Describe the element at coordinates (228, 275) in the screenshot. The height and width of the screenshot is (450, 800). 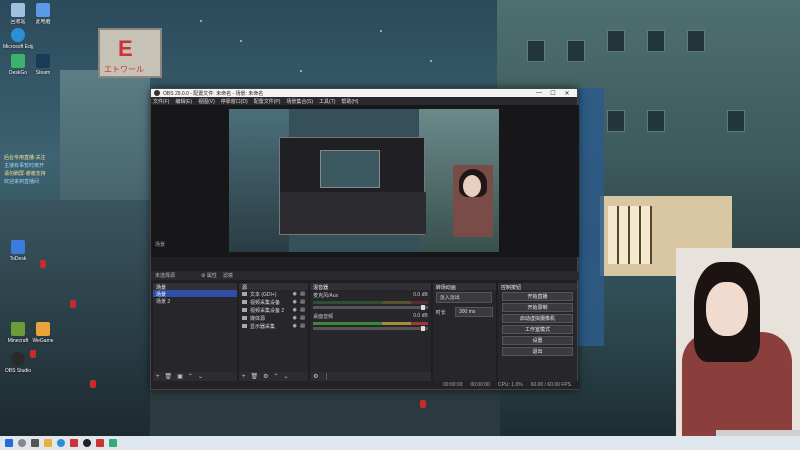
I see `filters-button: 滤镜` at that location.